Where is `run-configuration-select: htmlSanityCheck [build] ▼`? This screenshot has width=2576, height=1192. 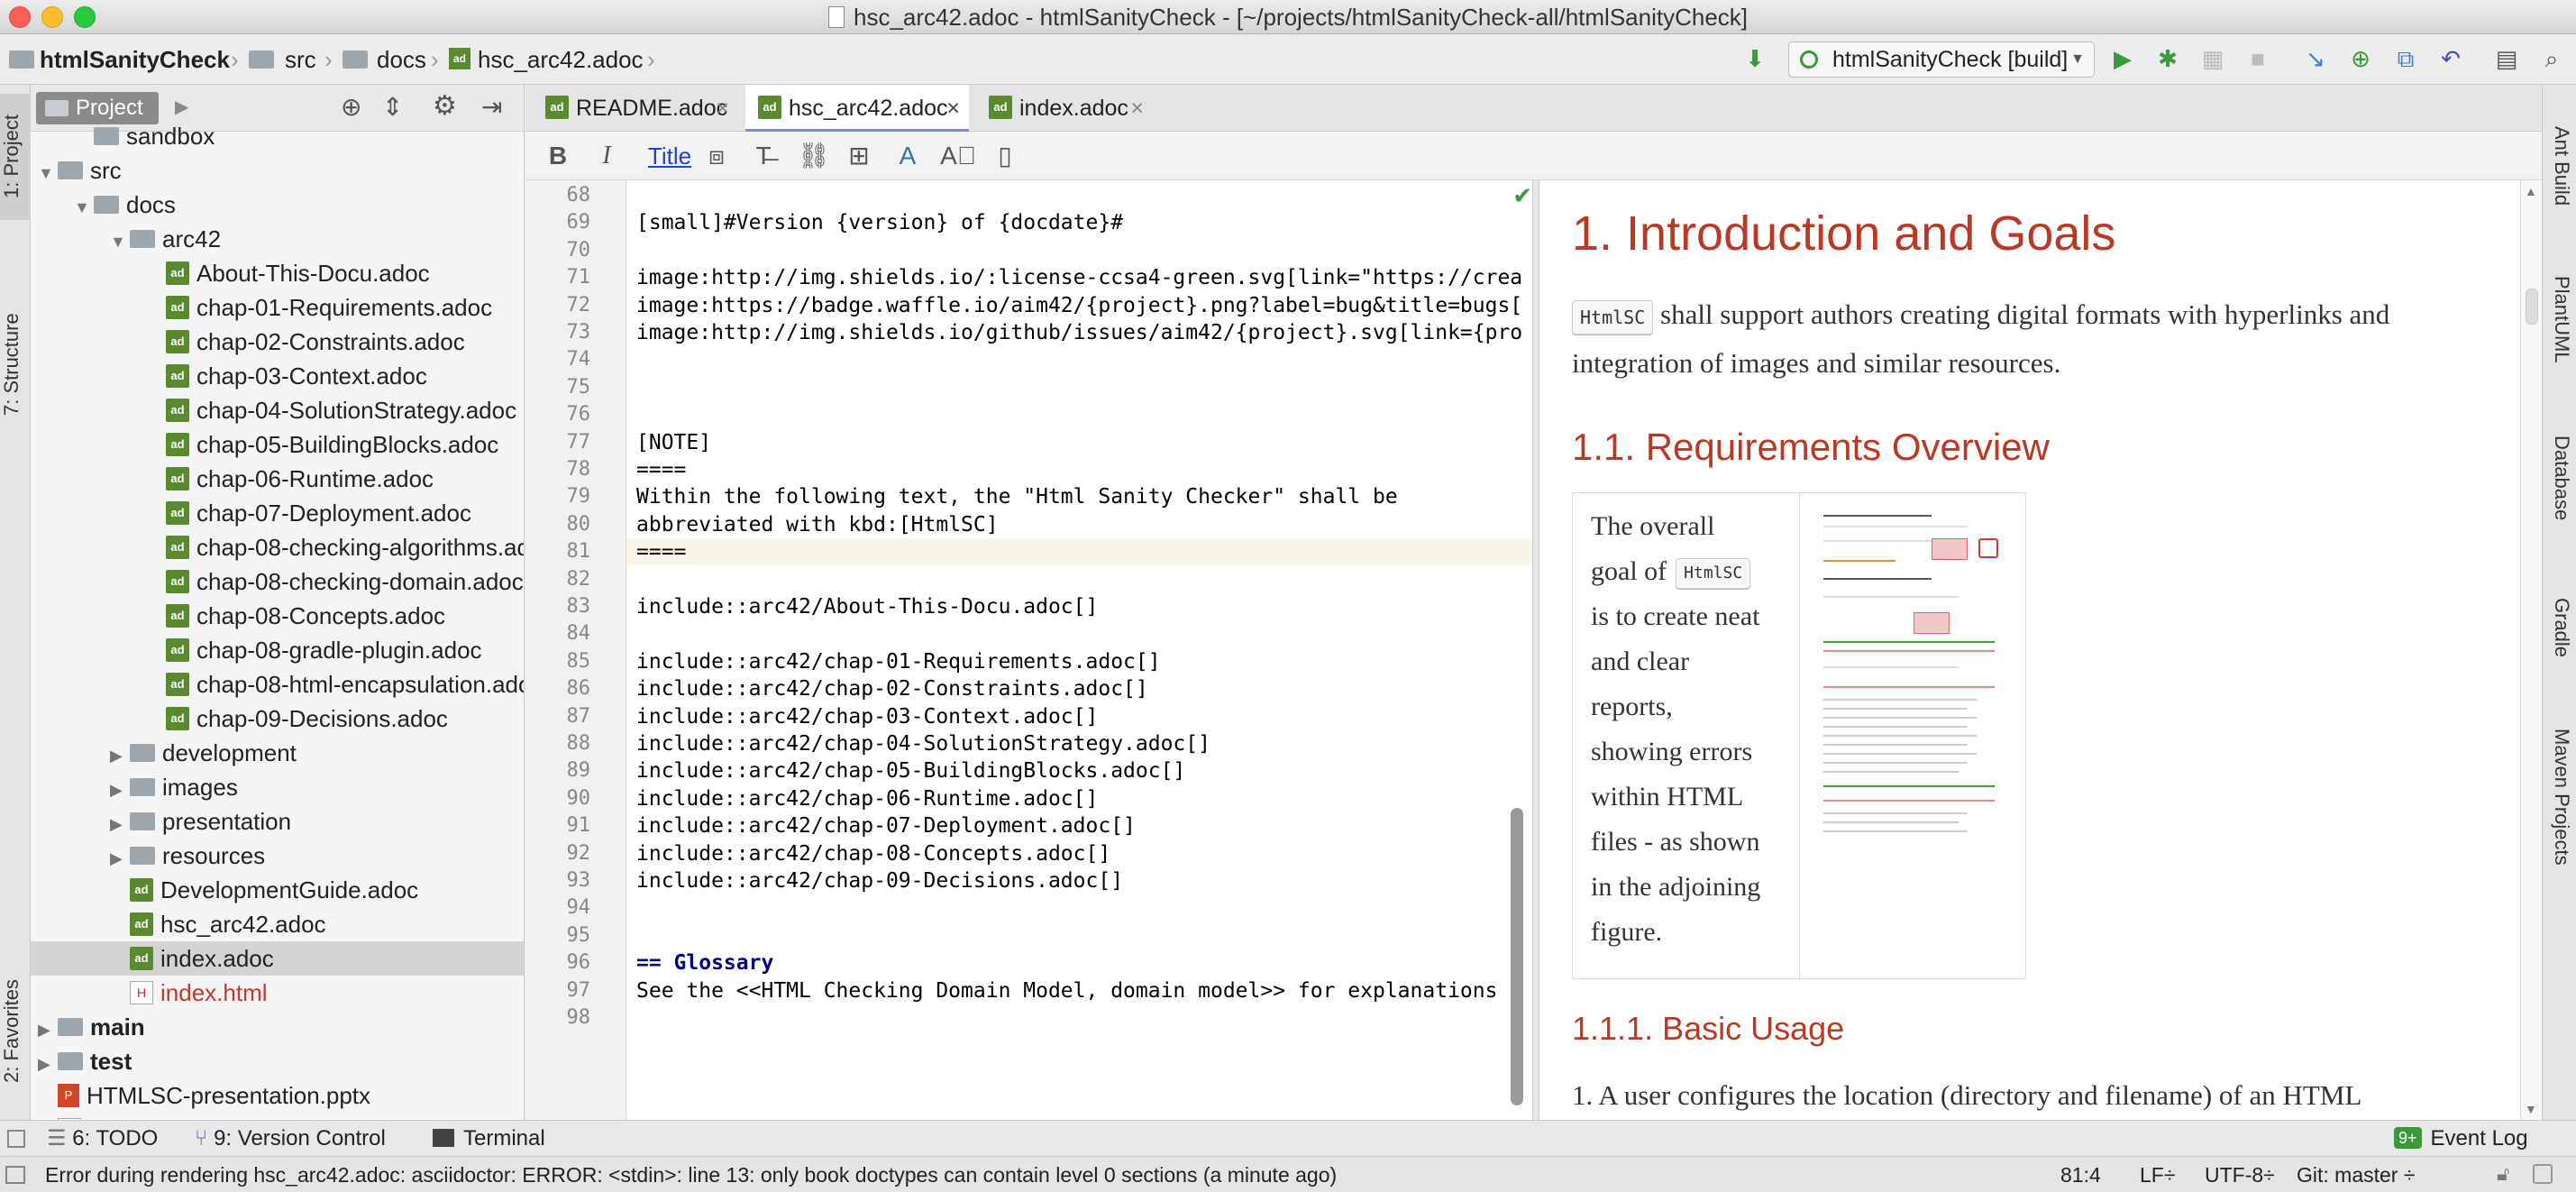
run-configuration-select: htmlSanityCheck [build] ▼ is located at coordinates (1941, 60).